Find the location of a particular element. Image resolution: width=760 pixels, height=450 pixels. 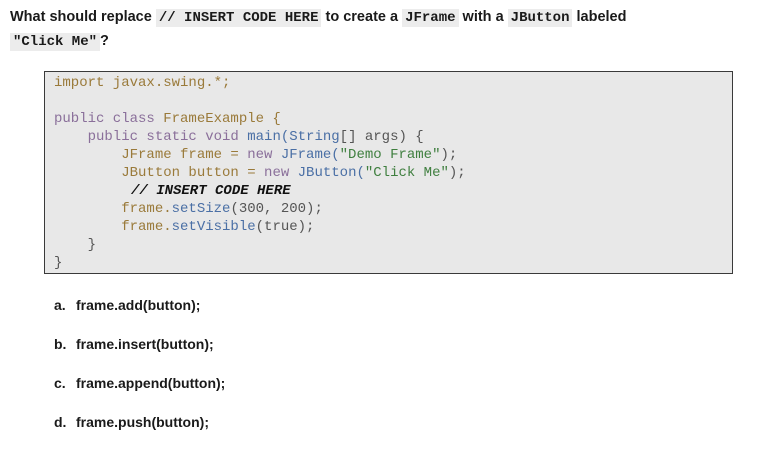

option-text: frame.add(button); is located at coordinates (138, 305).